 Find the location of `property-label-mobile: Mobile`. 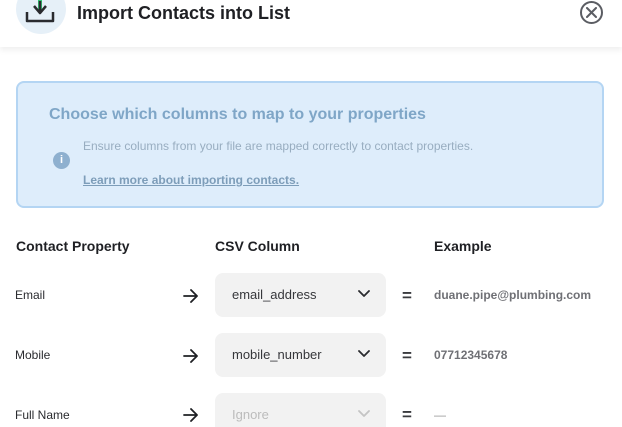

property-label-mobile: Mobile is located at coordinates (33, 355).